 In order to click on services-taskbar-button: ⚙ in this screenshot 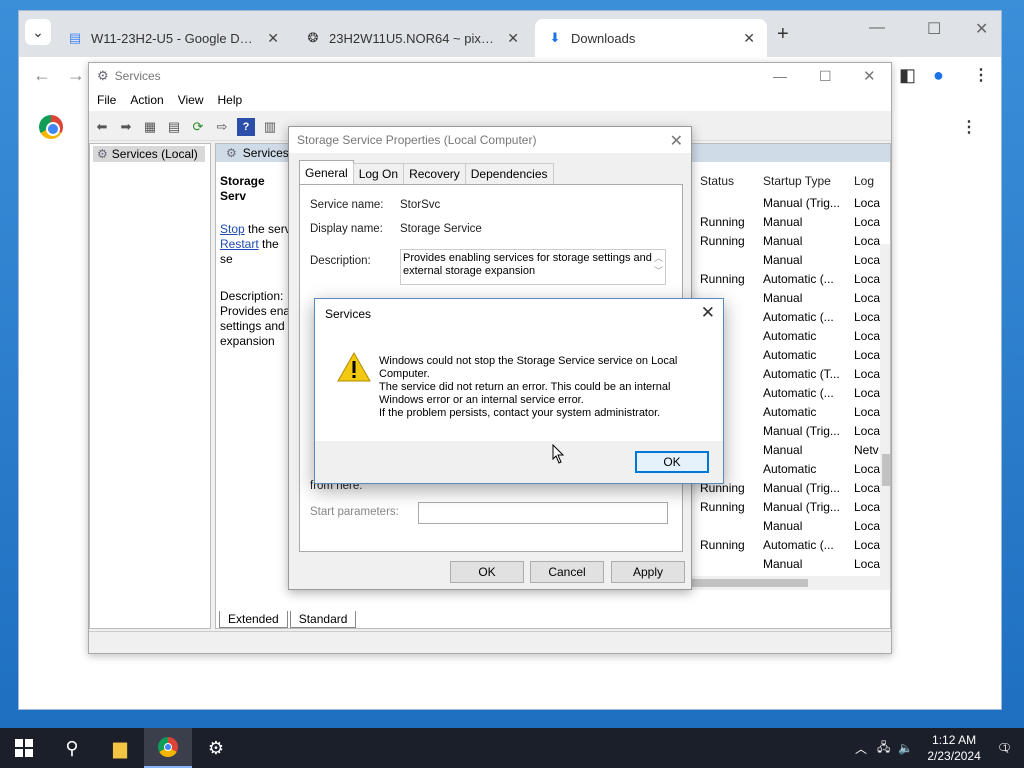, I will do `click(216, 748)`.